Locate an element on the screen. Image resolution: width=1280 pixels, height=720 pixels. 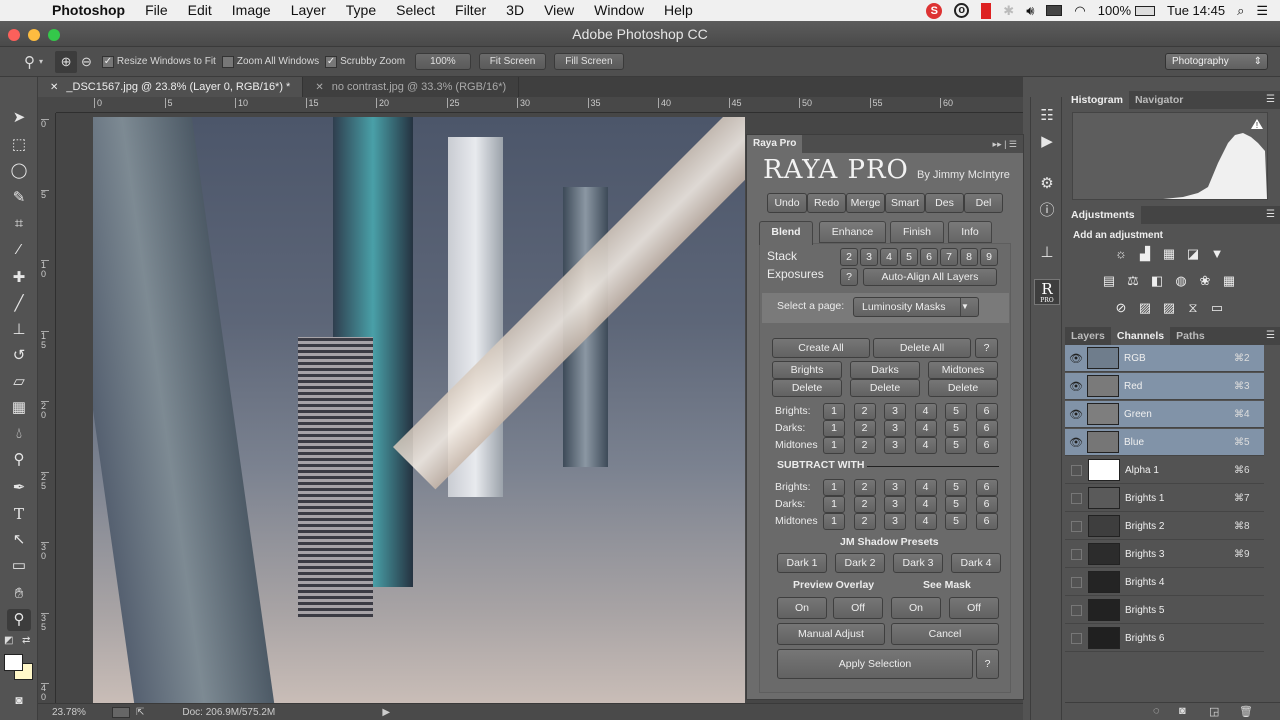
subtract-darks-1-button: 1 is located at coordinates (834, 504).